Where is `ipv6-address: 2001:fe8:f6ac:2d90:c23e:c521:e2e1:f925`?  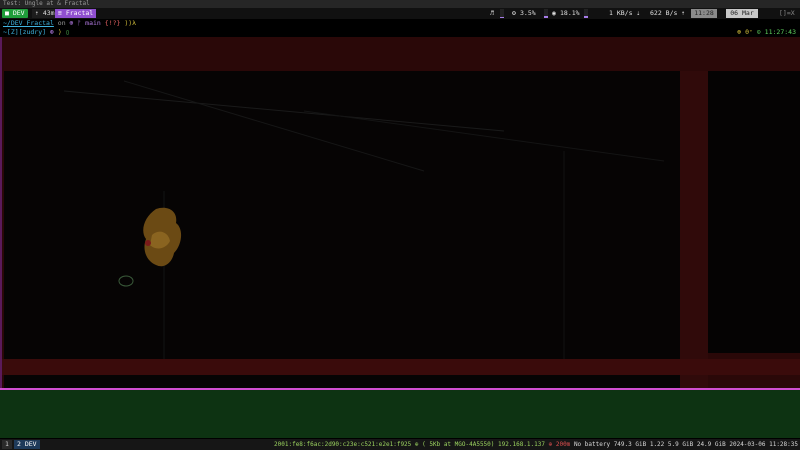 ipv6-address: 2001:fe8:f6ac:2d90:c23e:c521:e2e1:f925 is located at coordinates (343, 444).